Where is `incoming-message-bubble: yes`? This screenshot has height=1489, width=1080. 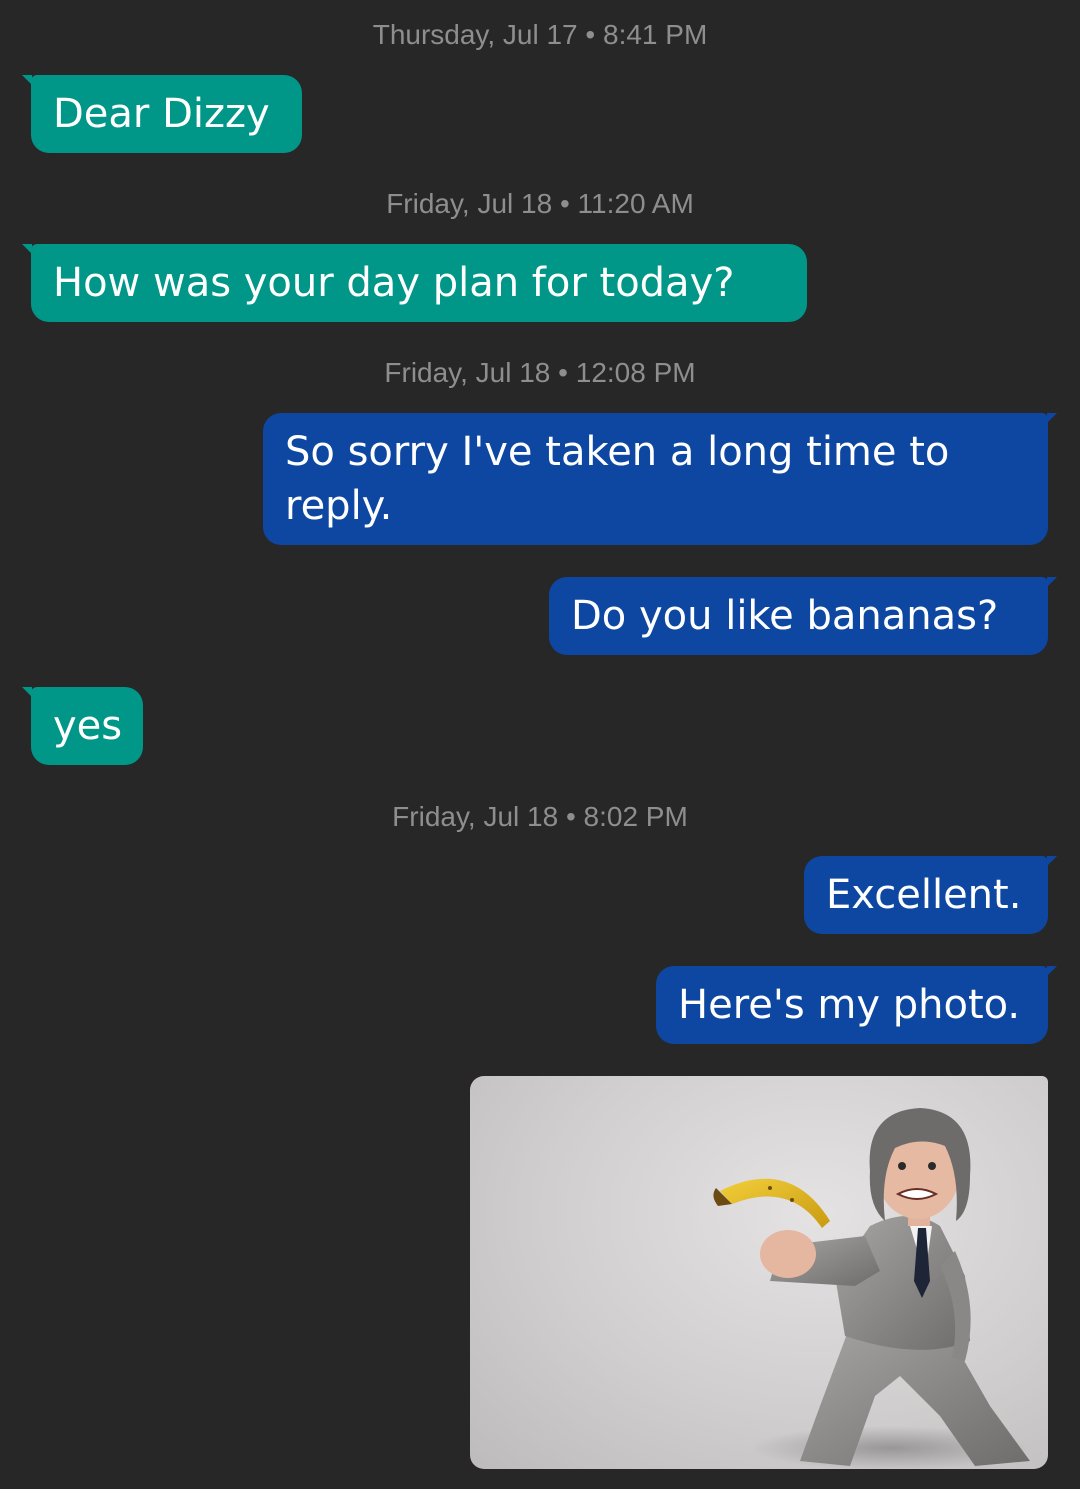
incoming-message-bubble: yes is located at coordinates (82, 726).